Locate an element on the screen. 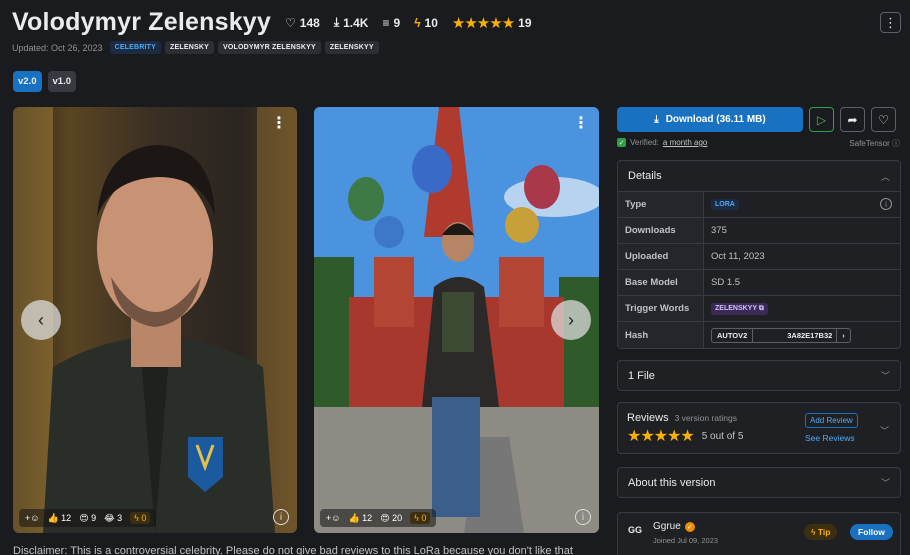 The width and height of the screenshot is (910, 555). tip-label: Tip is located at coordinates (824, 532).